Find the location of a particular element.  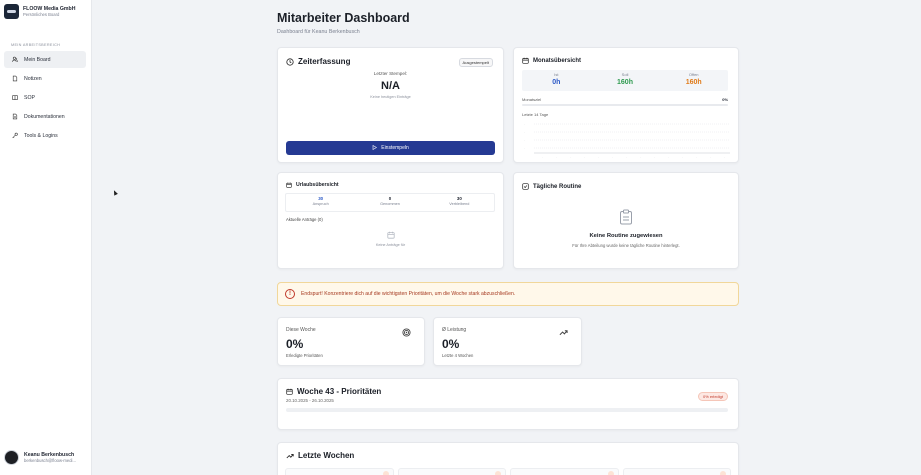

empty-calendar-icon is located at coordinates (390, 235).